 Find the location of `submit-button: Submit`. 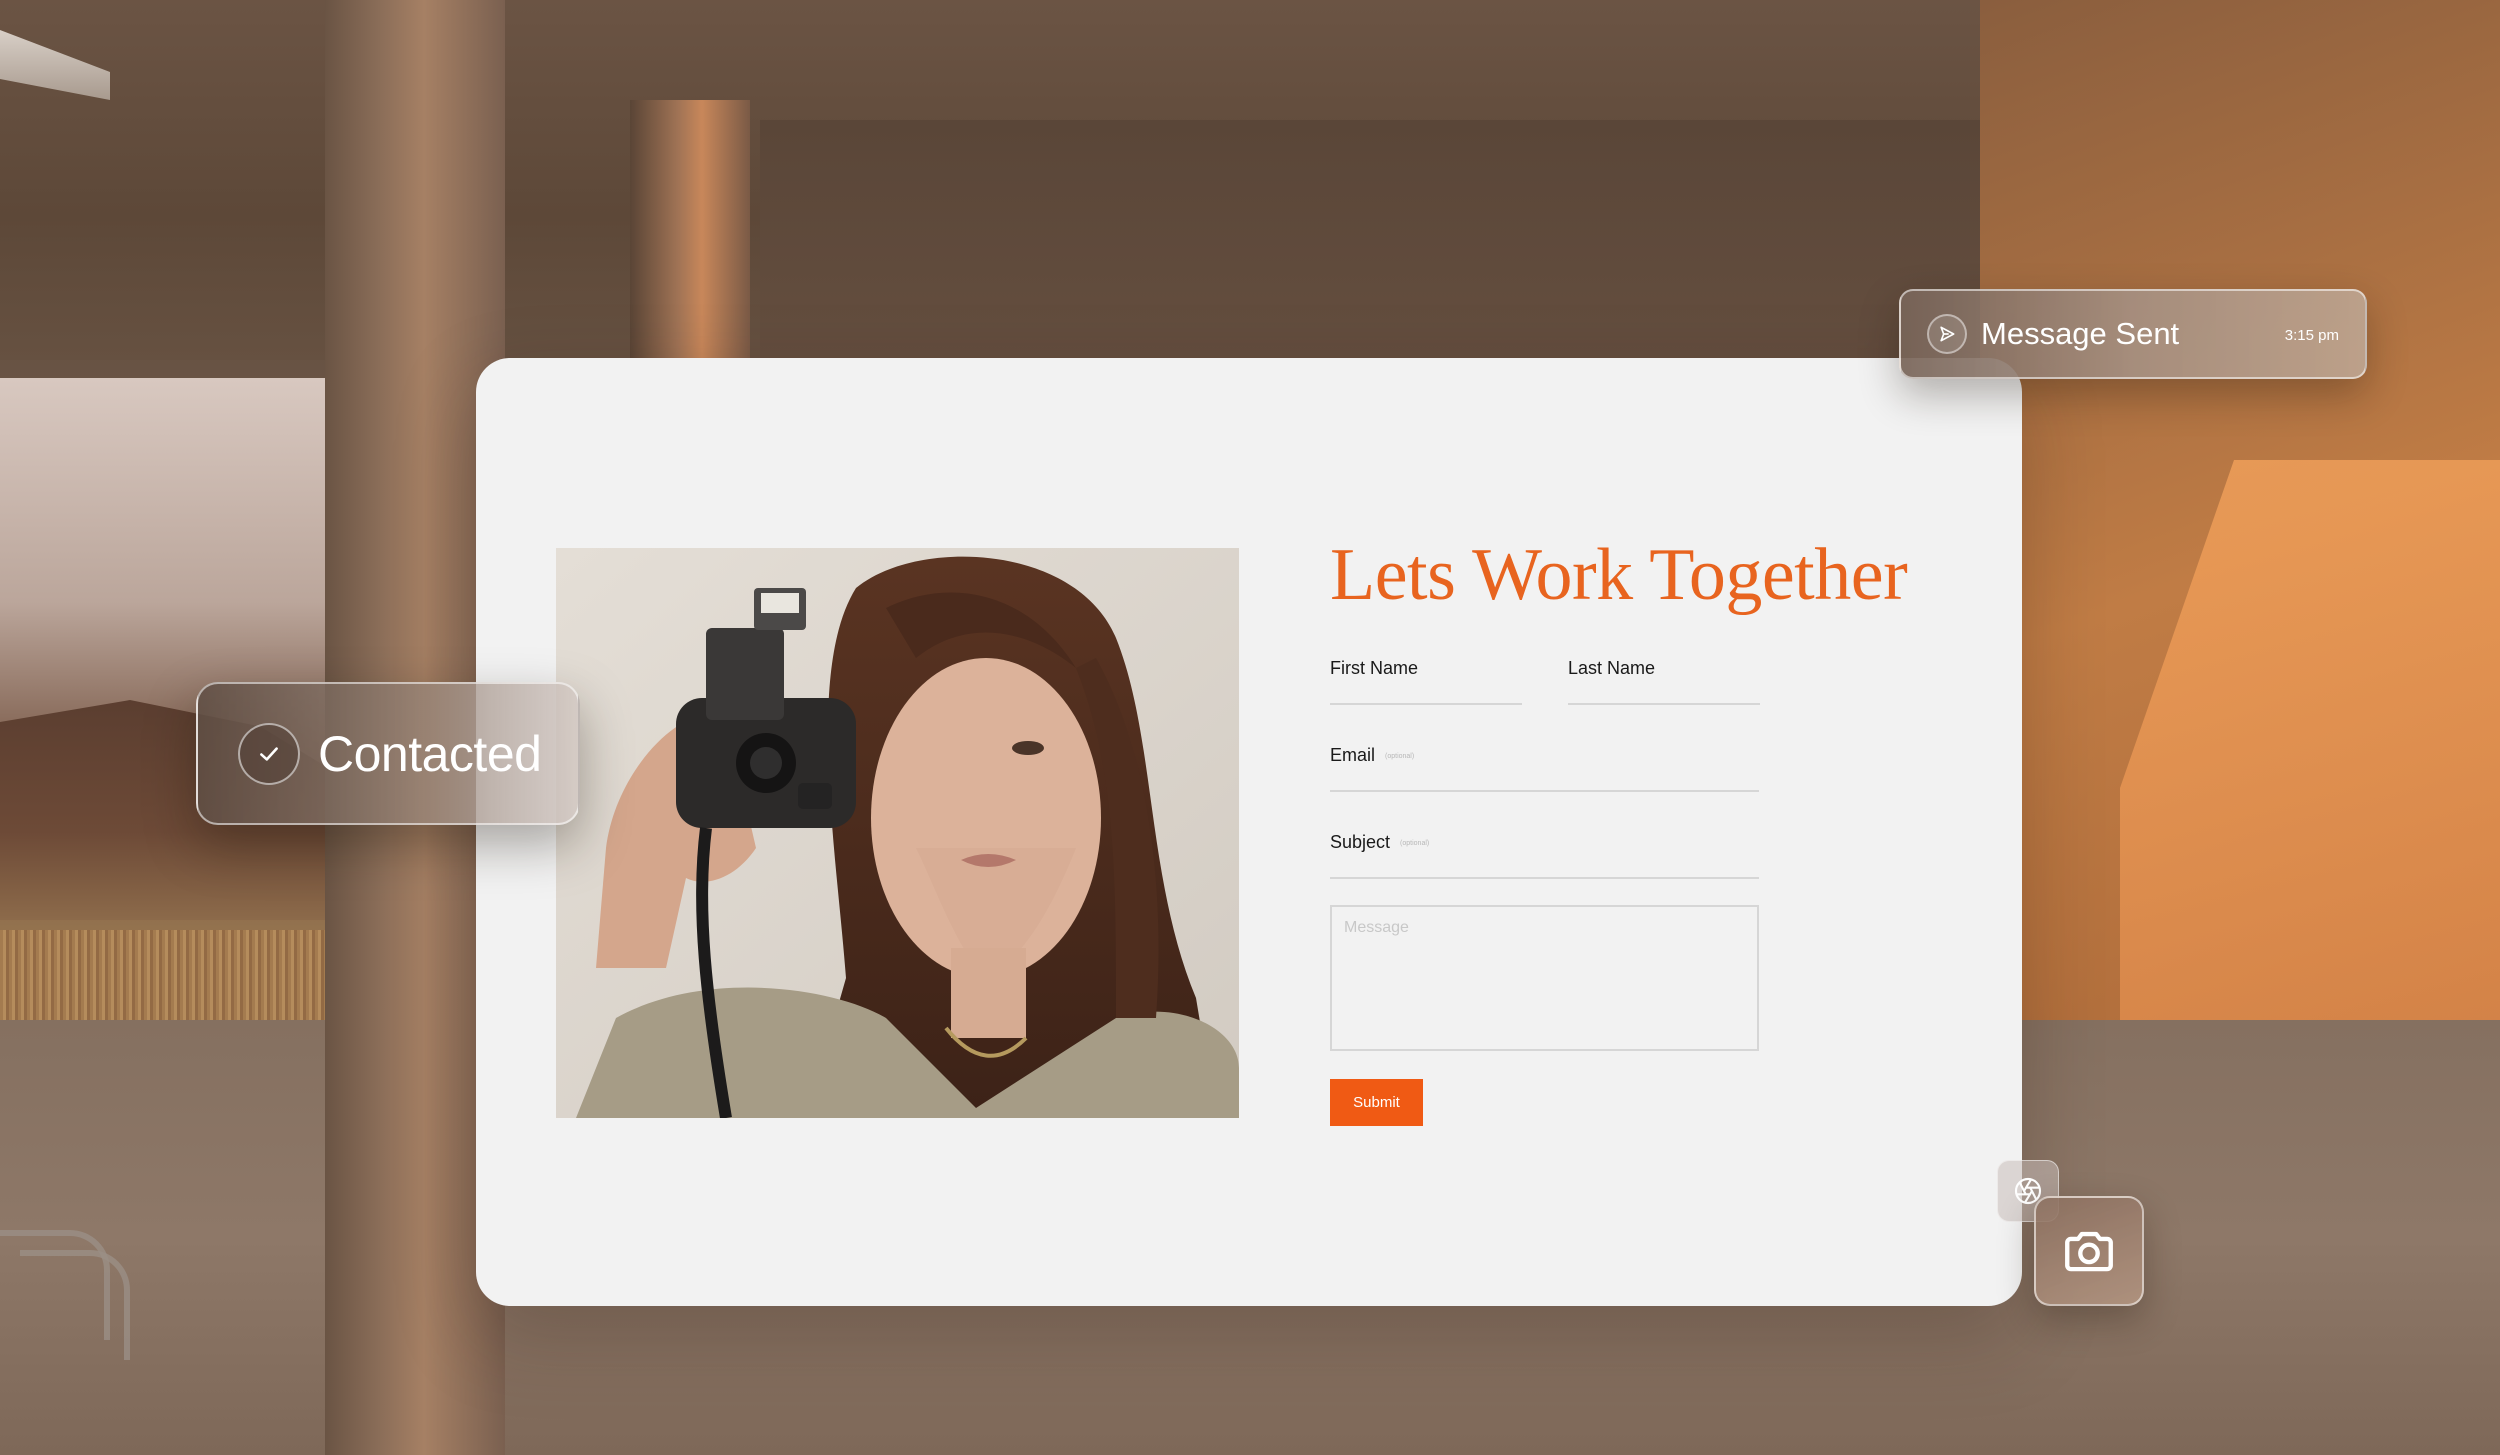

submit-button: Submit is located at coordinates (1376, 1102).